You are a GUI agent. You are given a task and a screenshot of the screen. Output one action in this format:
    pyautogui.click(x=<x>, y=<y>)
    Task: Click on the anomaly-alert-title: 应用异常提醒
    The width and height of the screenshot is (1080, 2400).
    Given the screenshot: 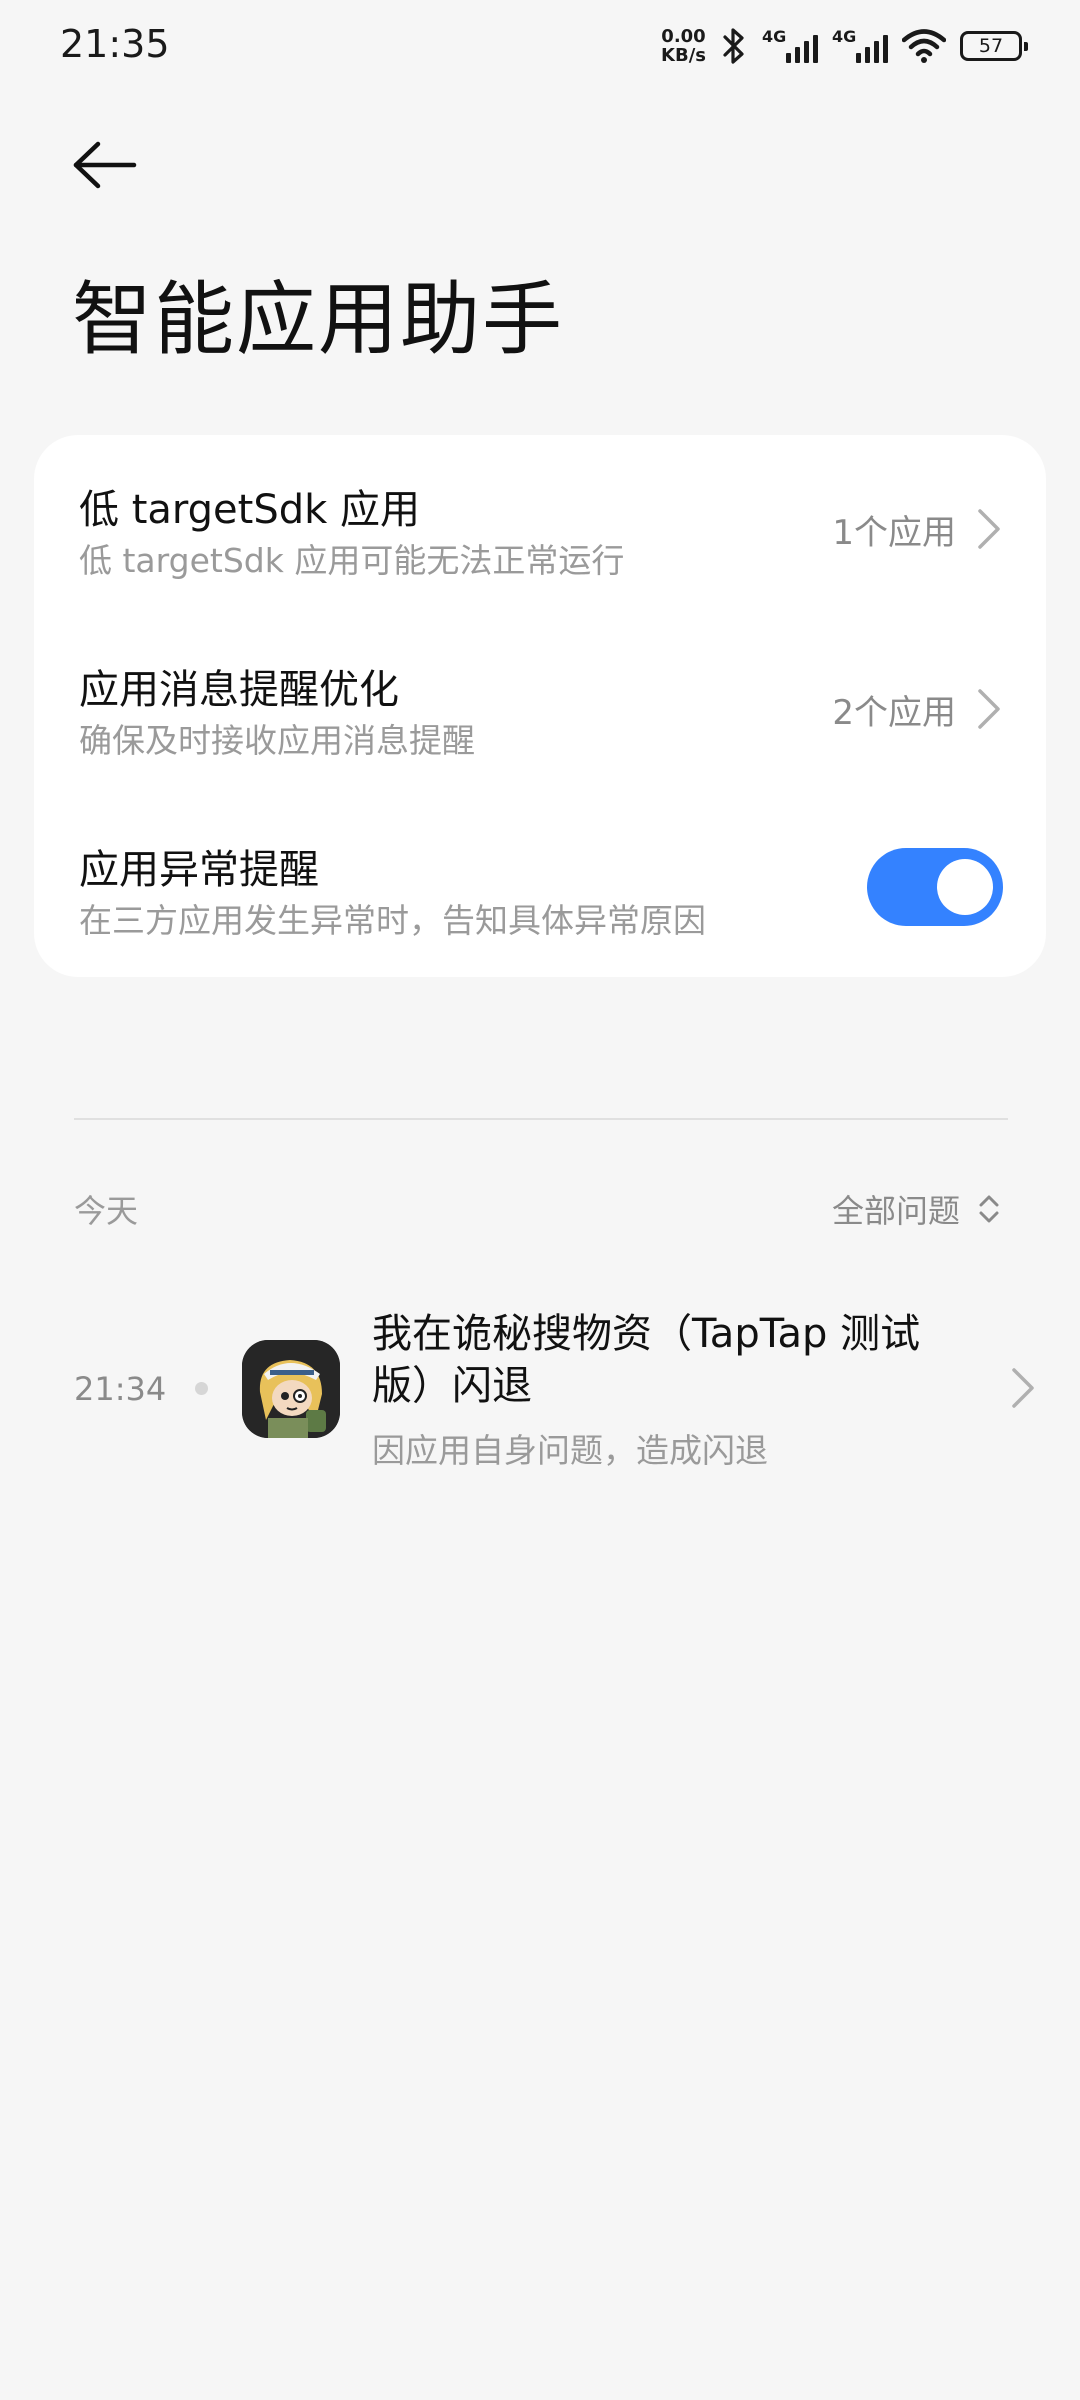 What is the action you would take?
    pyautogui.click(x=199, y=870)
    